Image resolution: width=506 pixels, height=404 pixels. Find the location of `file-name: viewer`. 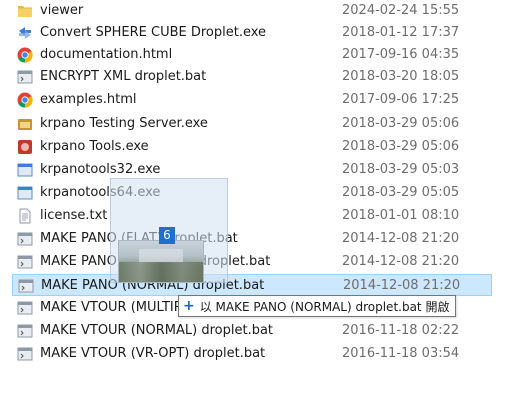

file-name: viewer is located at coordinates (62, 10).